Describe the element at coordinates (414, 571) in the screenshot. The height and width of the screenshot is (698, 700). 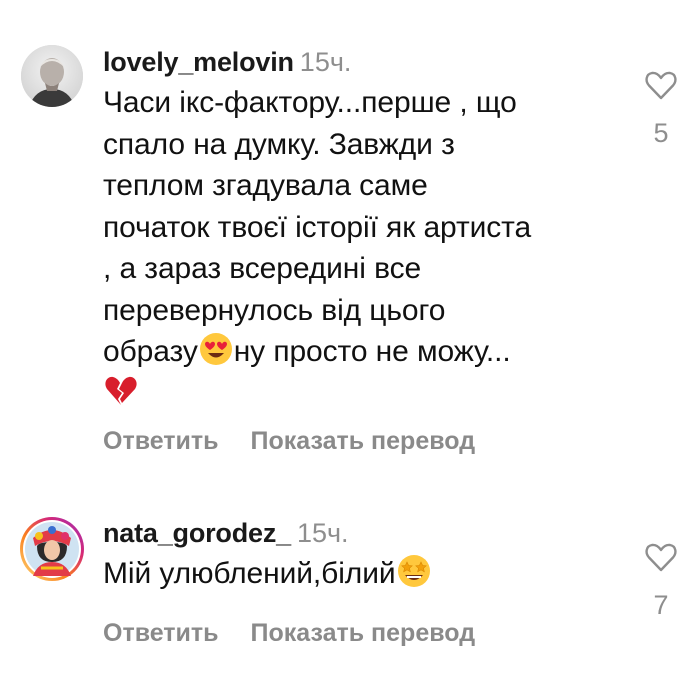
I see `star-struck-emoji` at that location.